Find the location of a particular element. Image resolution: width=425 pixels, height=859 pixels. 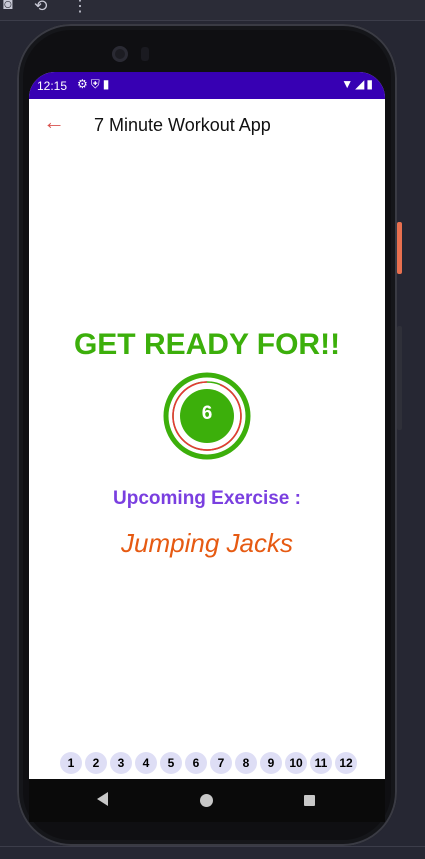

gear-icon: ⚙ is located at coordinates (84, 84).